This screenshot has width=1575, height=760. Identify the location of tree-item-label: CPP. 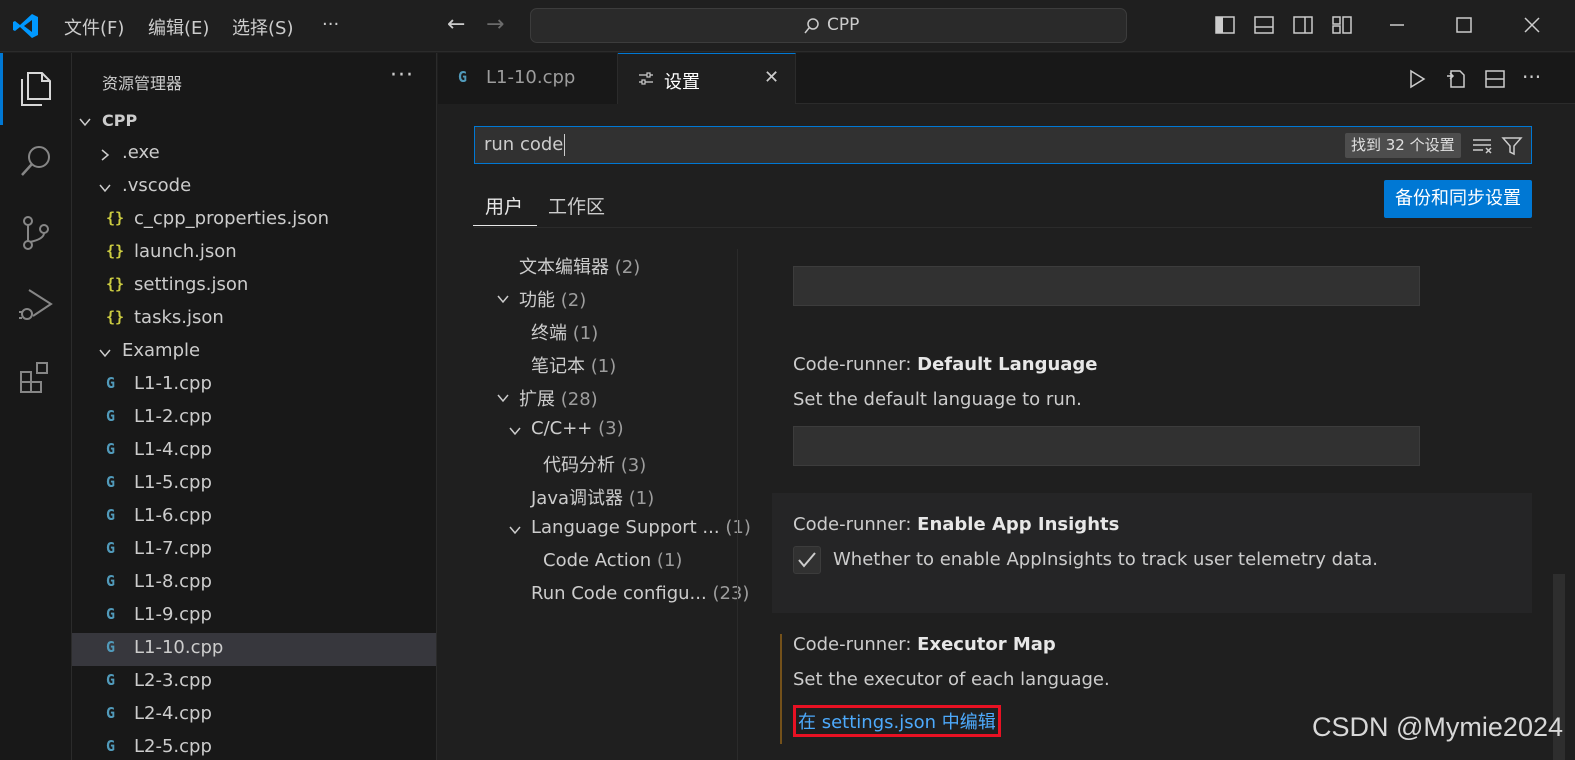
(120, 120).